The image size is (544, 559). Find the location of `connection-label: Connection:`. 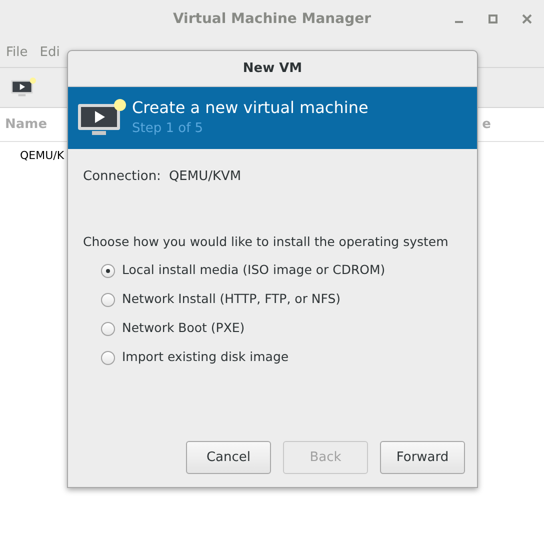

connection-label: Connection: is located at coordinates (122, 177).